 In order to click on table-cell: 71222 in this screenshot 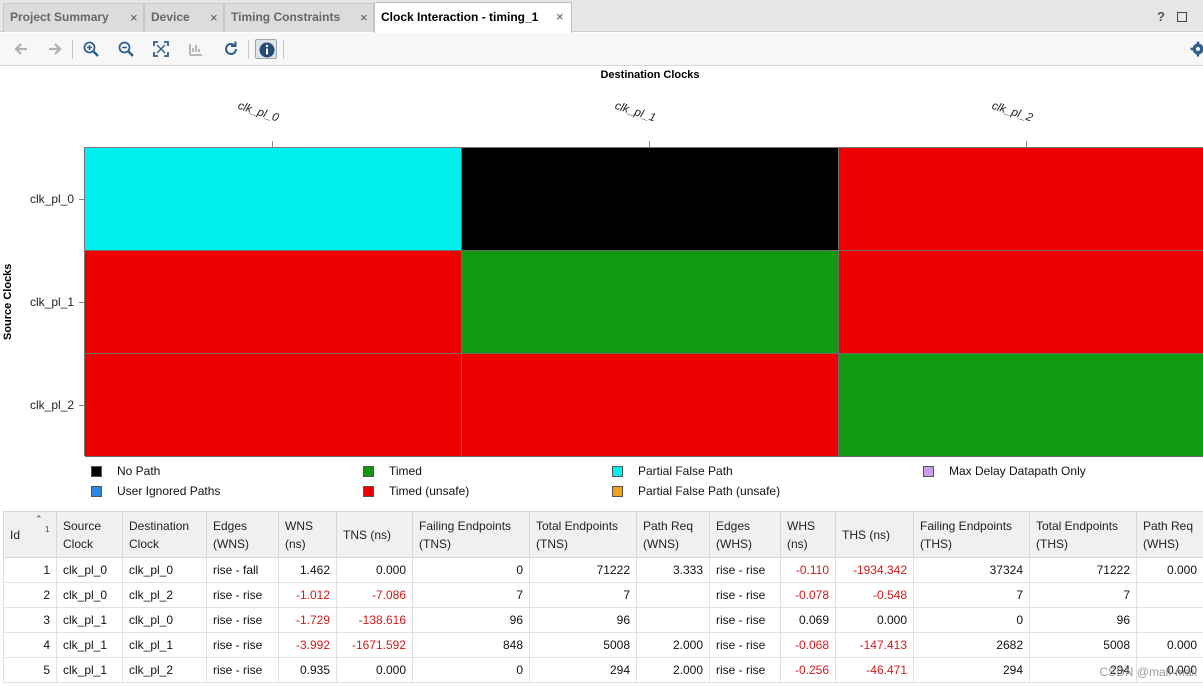, I will do `click(583, 570)`.